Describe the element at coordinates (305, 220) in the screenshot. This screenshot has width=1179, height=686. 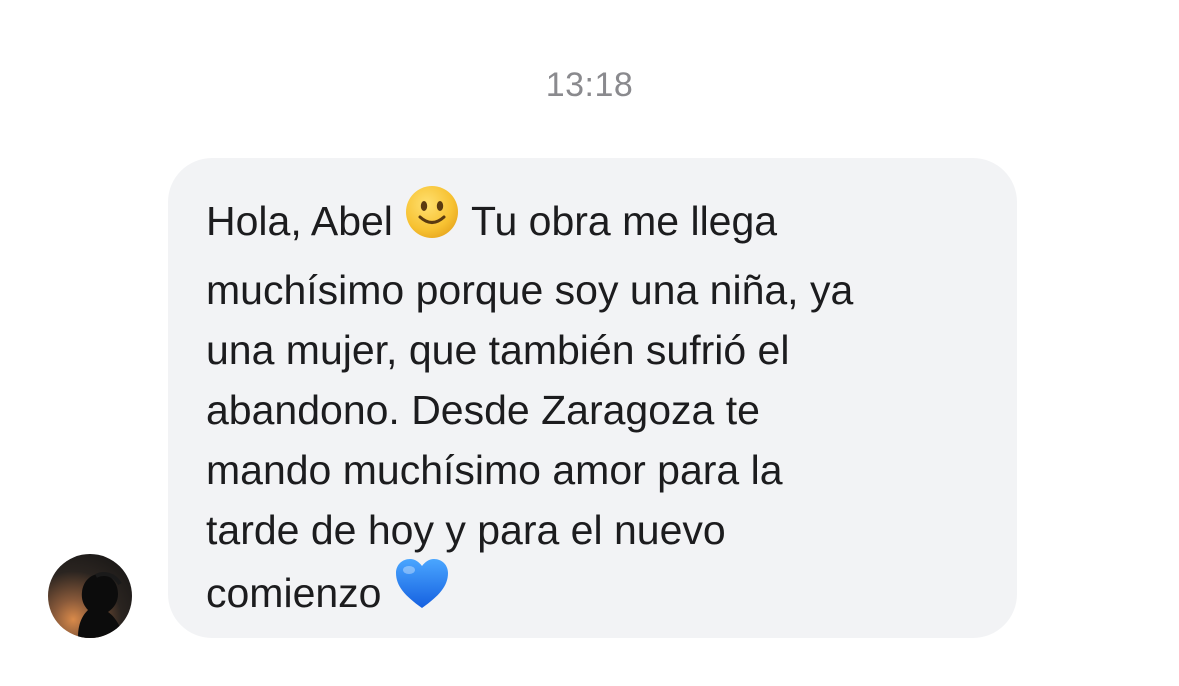
I see `message-text-greeting: Hola, Abel` at that location.